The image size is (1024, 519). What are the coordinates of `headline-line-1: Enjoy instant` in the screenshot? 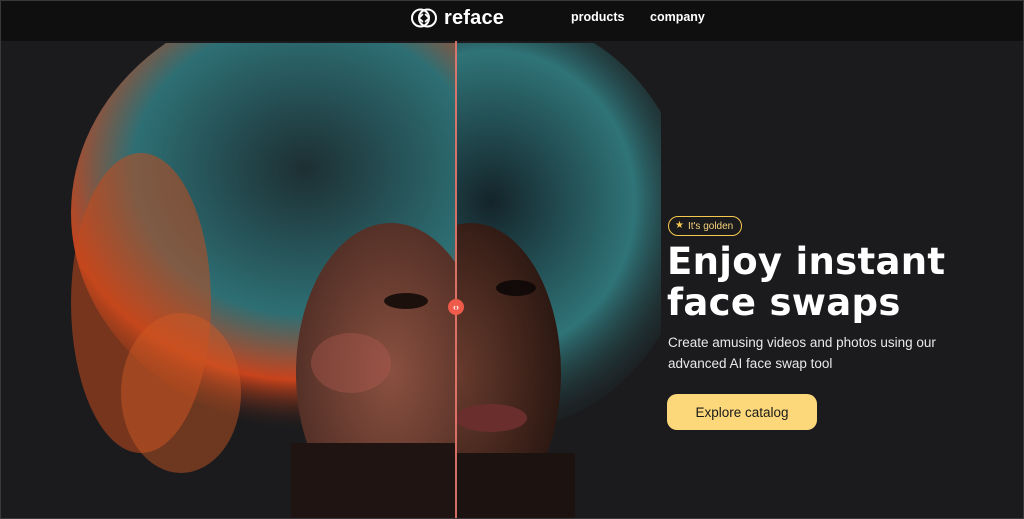 It's located at (806, 261).